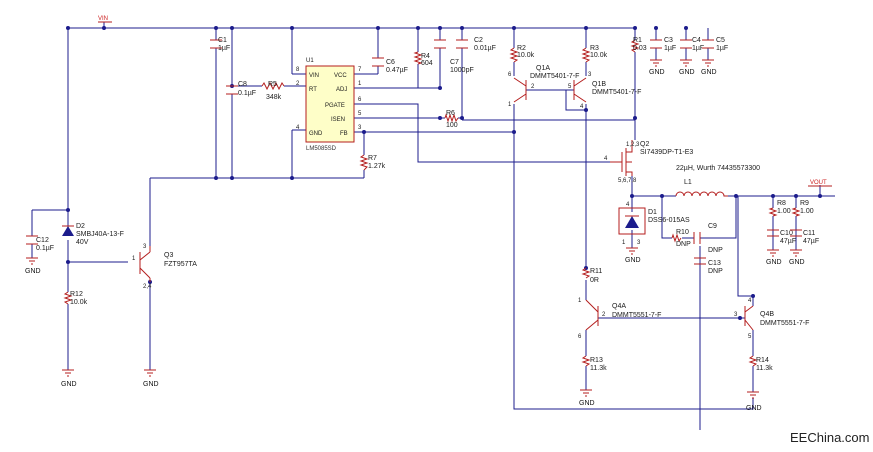  Describe the element at coordinates (764, 368) in the screenshot. I see `svg-text: 11.3k` at that location.